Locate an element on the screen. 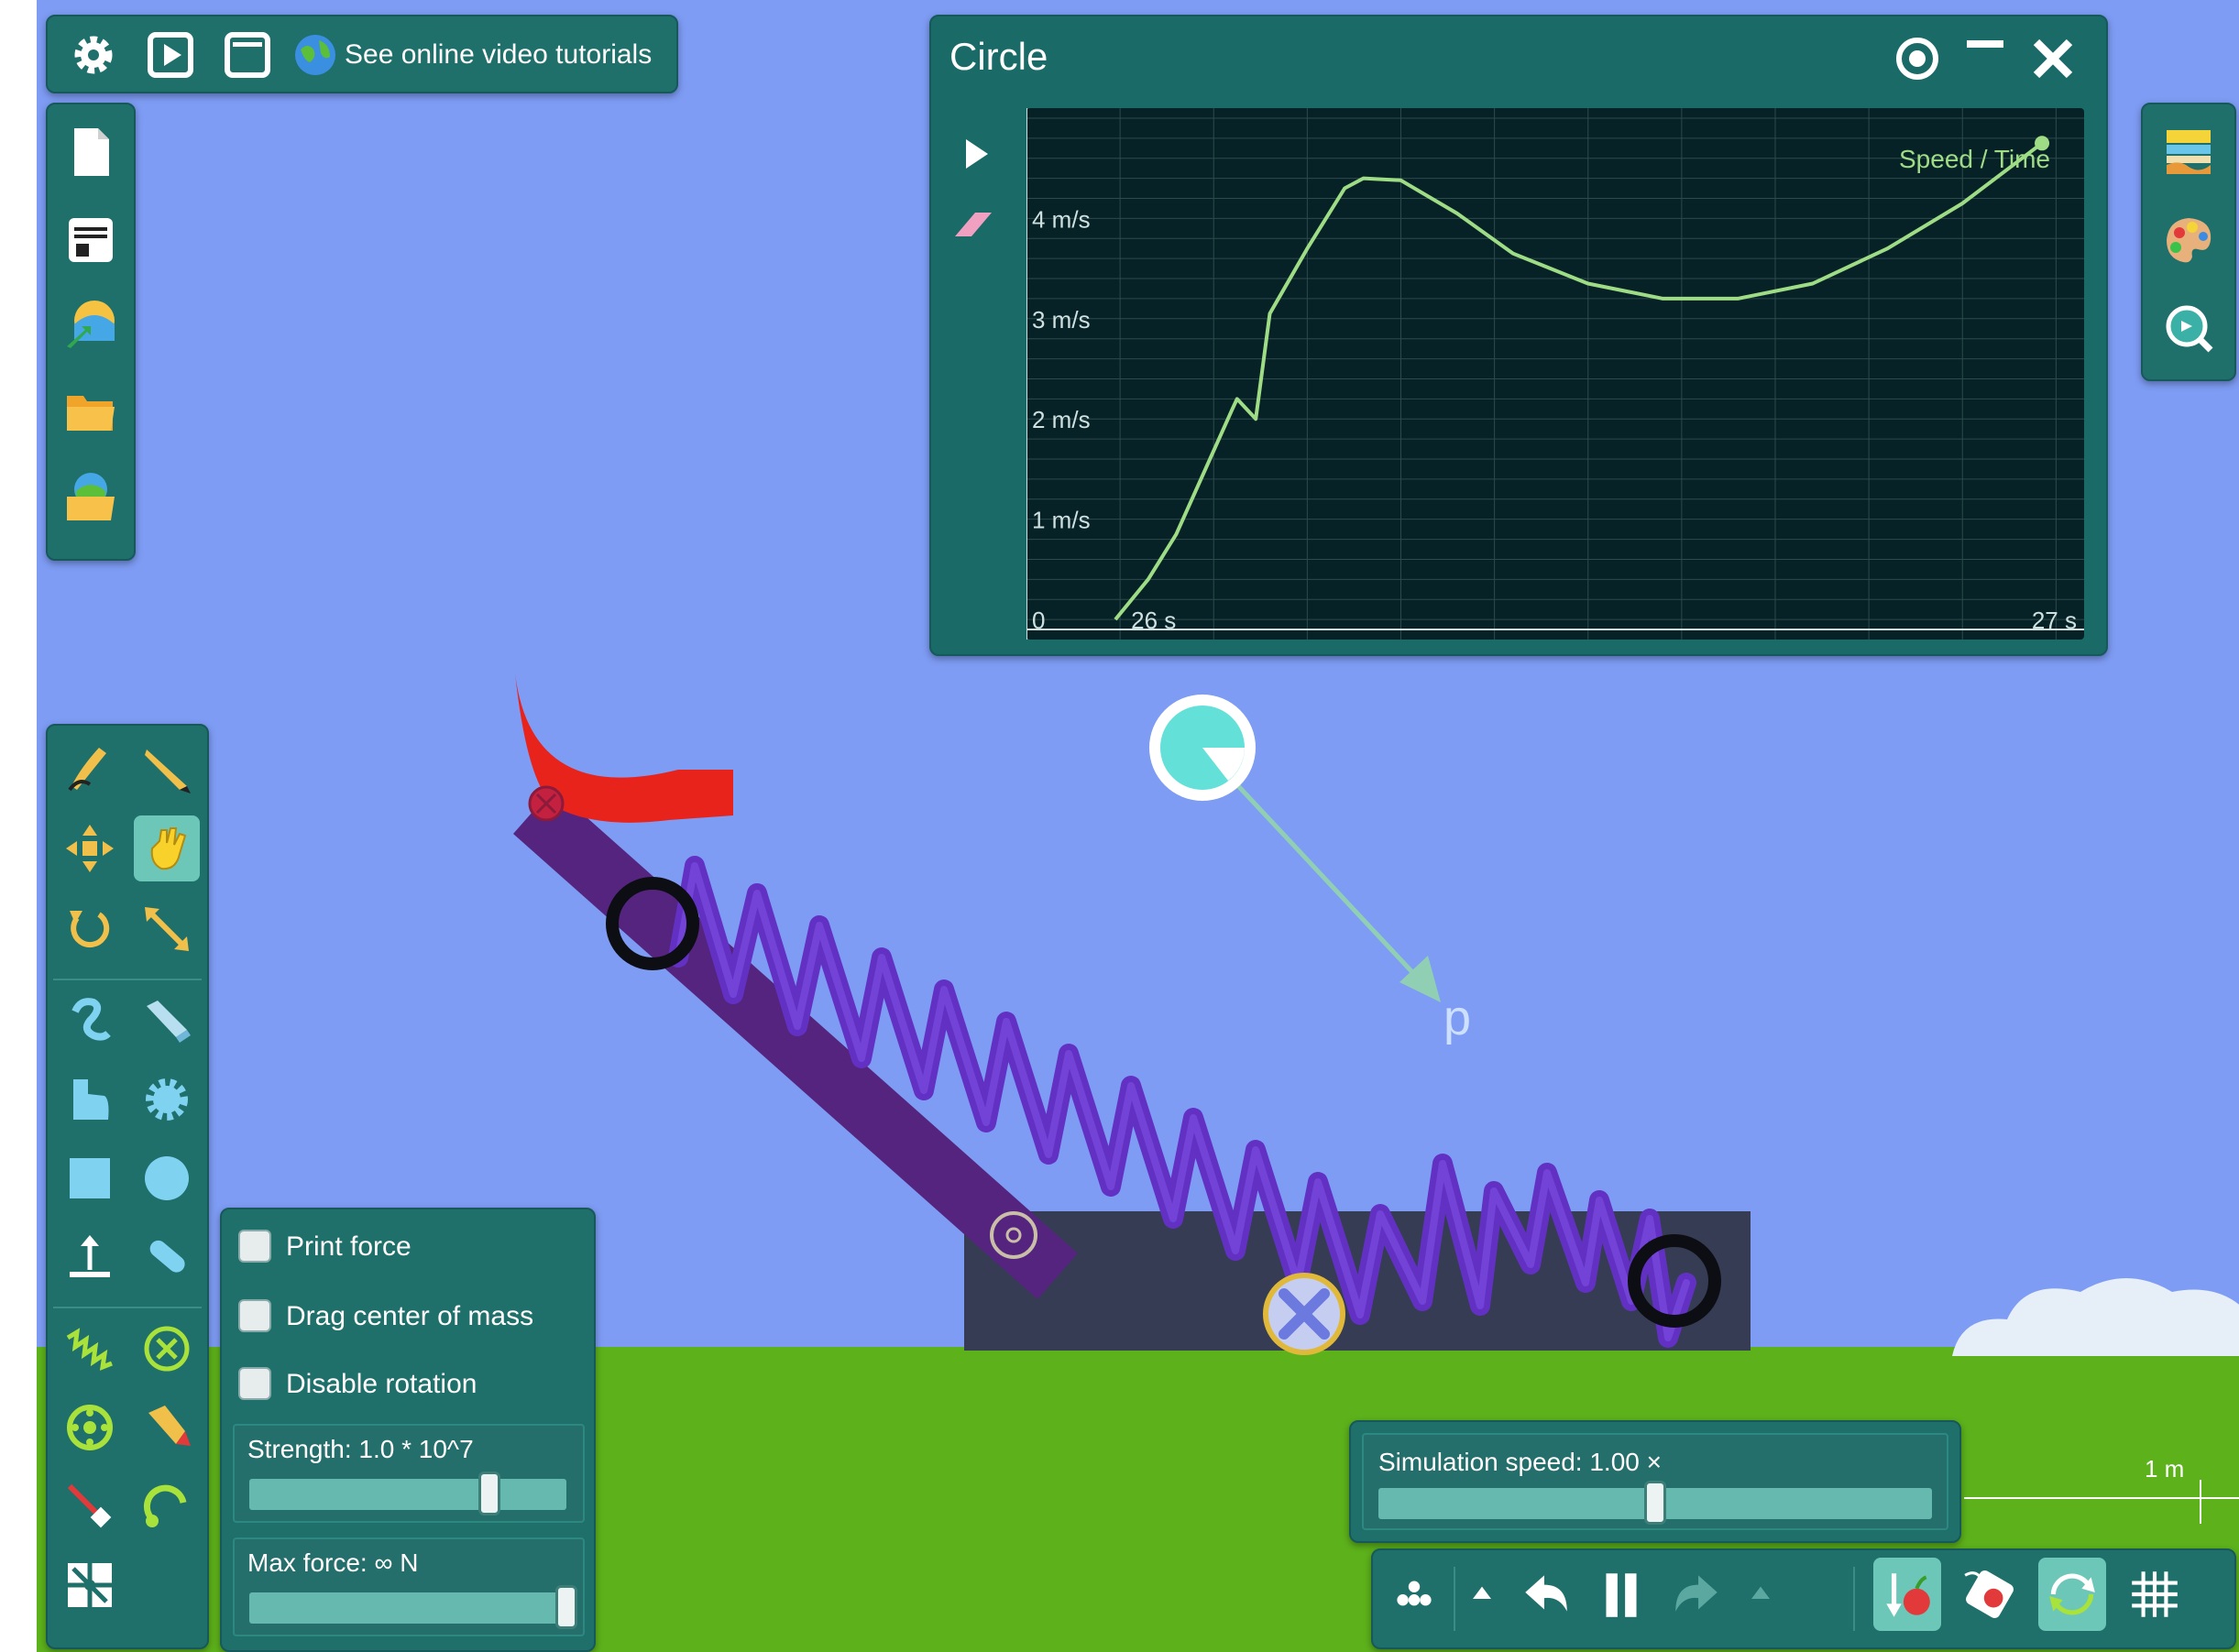  play-box-button is located at coordinates (170, 55).